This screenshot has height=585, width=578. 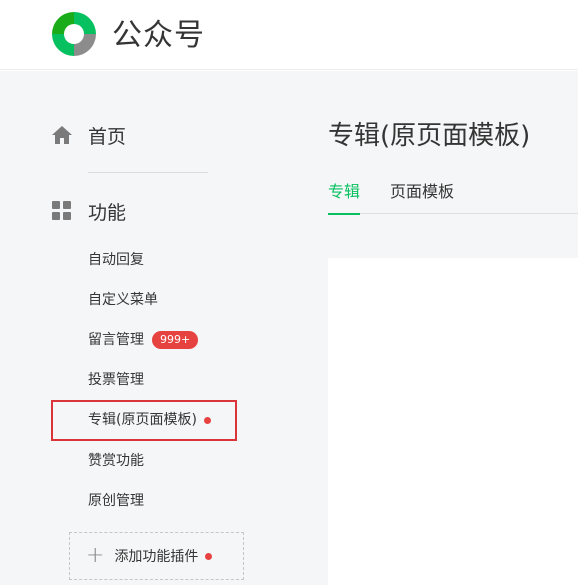 I want to click on sidebar-section-label: 功能, so click(x=107, y=212).